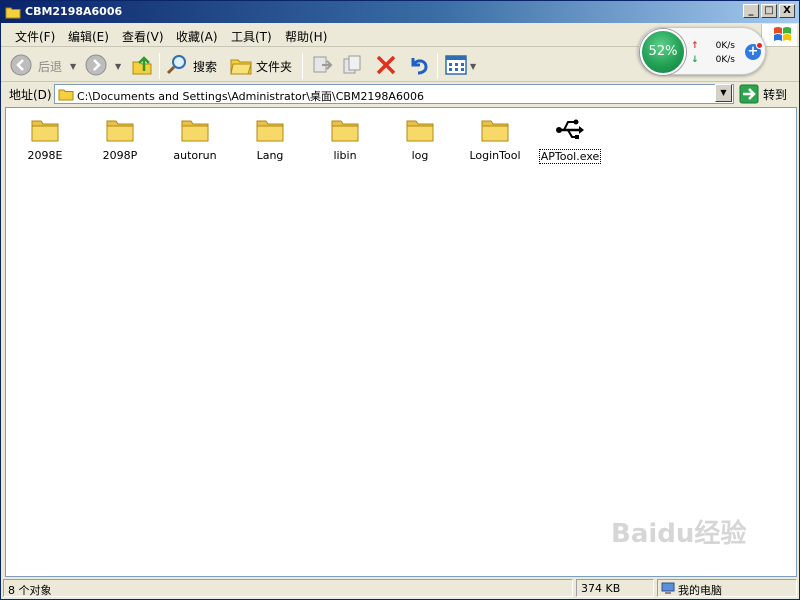  I want to click on computer-icon, so click(668, 588).